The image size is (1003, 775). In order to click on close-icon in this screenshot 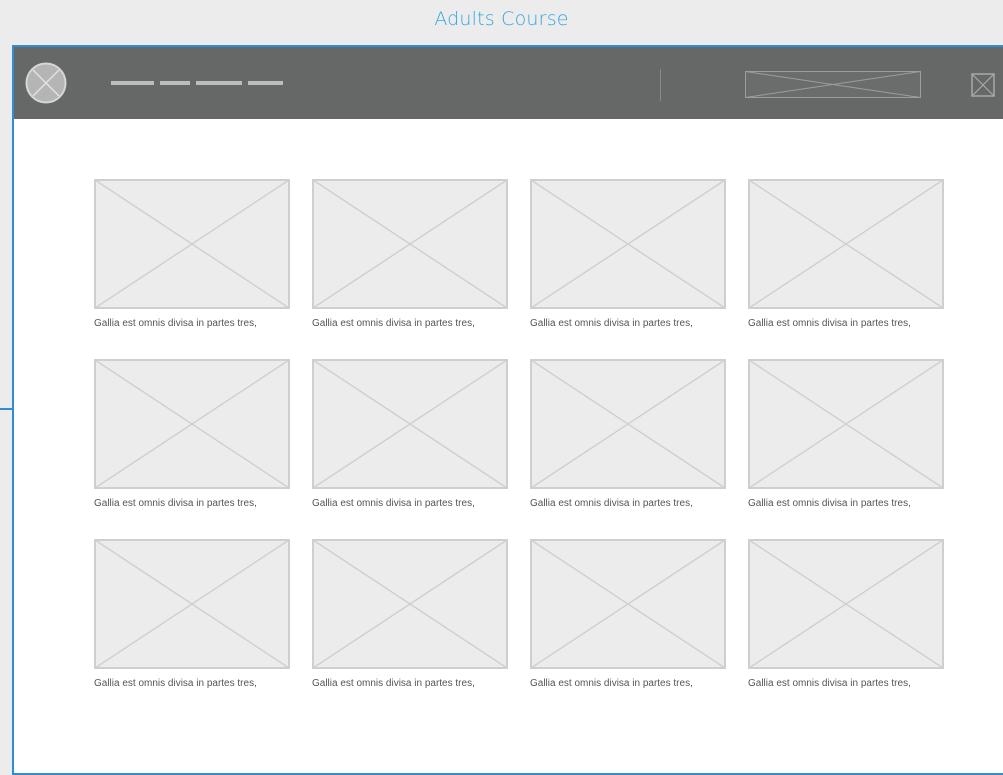, I will do `click(983, 85)`.